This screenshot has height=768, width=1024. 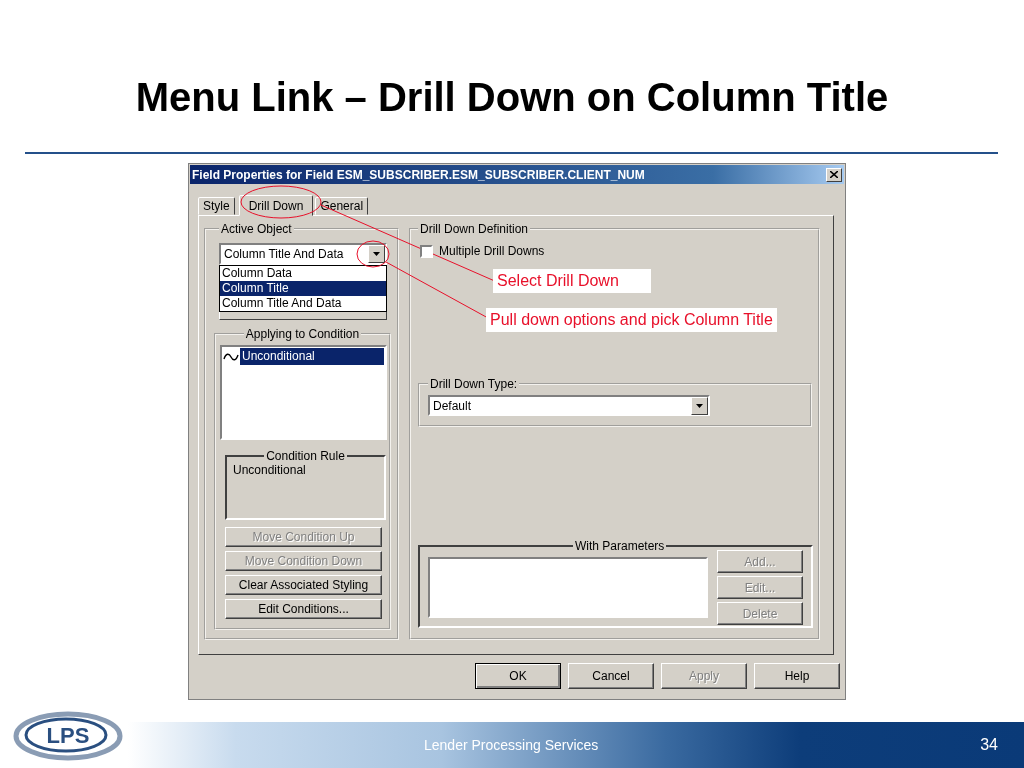 I want to click on slide-title: Menu Link – Drill Down on Column Title, so click(x=512, y=97).